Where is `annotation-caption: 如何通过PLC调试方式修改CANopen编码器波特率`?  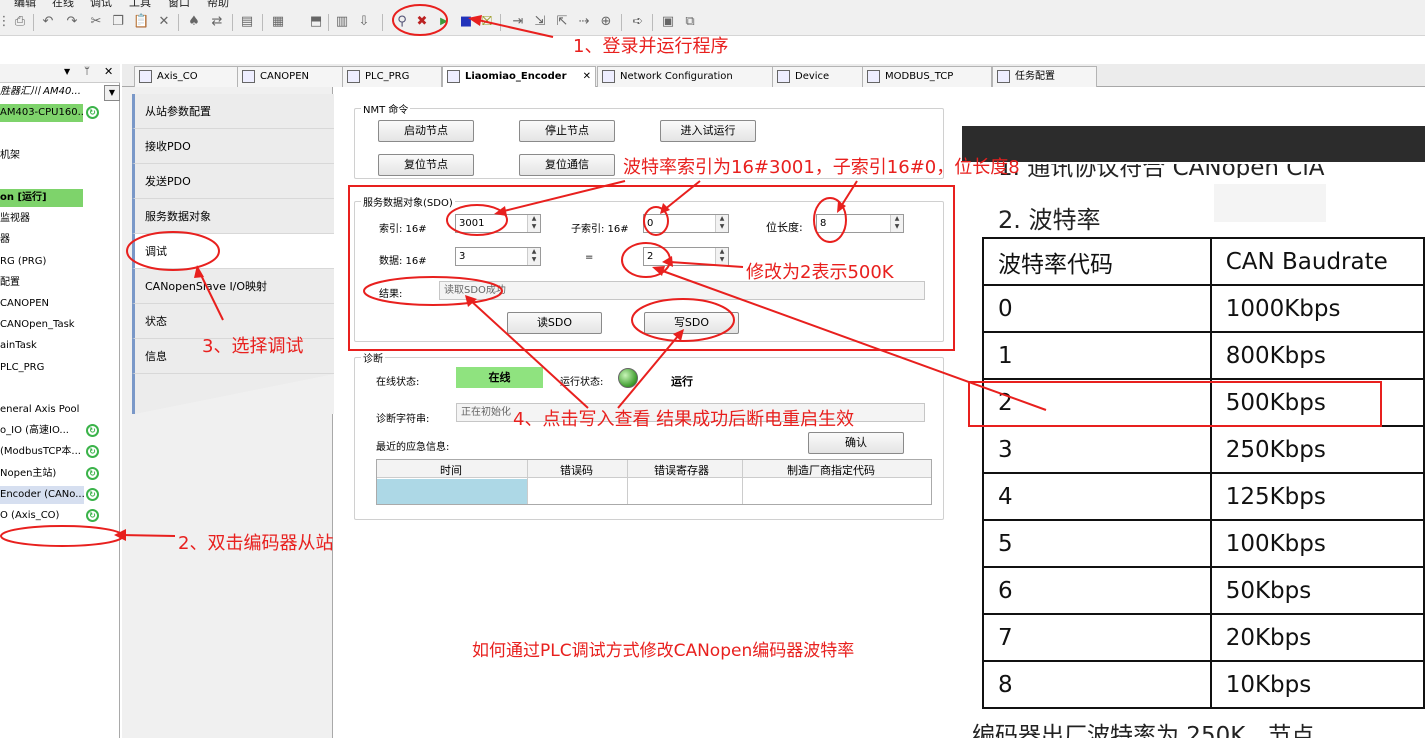
annotation-caption: 如何通过PLC调试方式修改CANopen编码器波特率 is located at coordinates (663, 651).